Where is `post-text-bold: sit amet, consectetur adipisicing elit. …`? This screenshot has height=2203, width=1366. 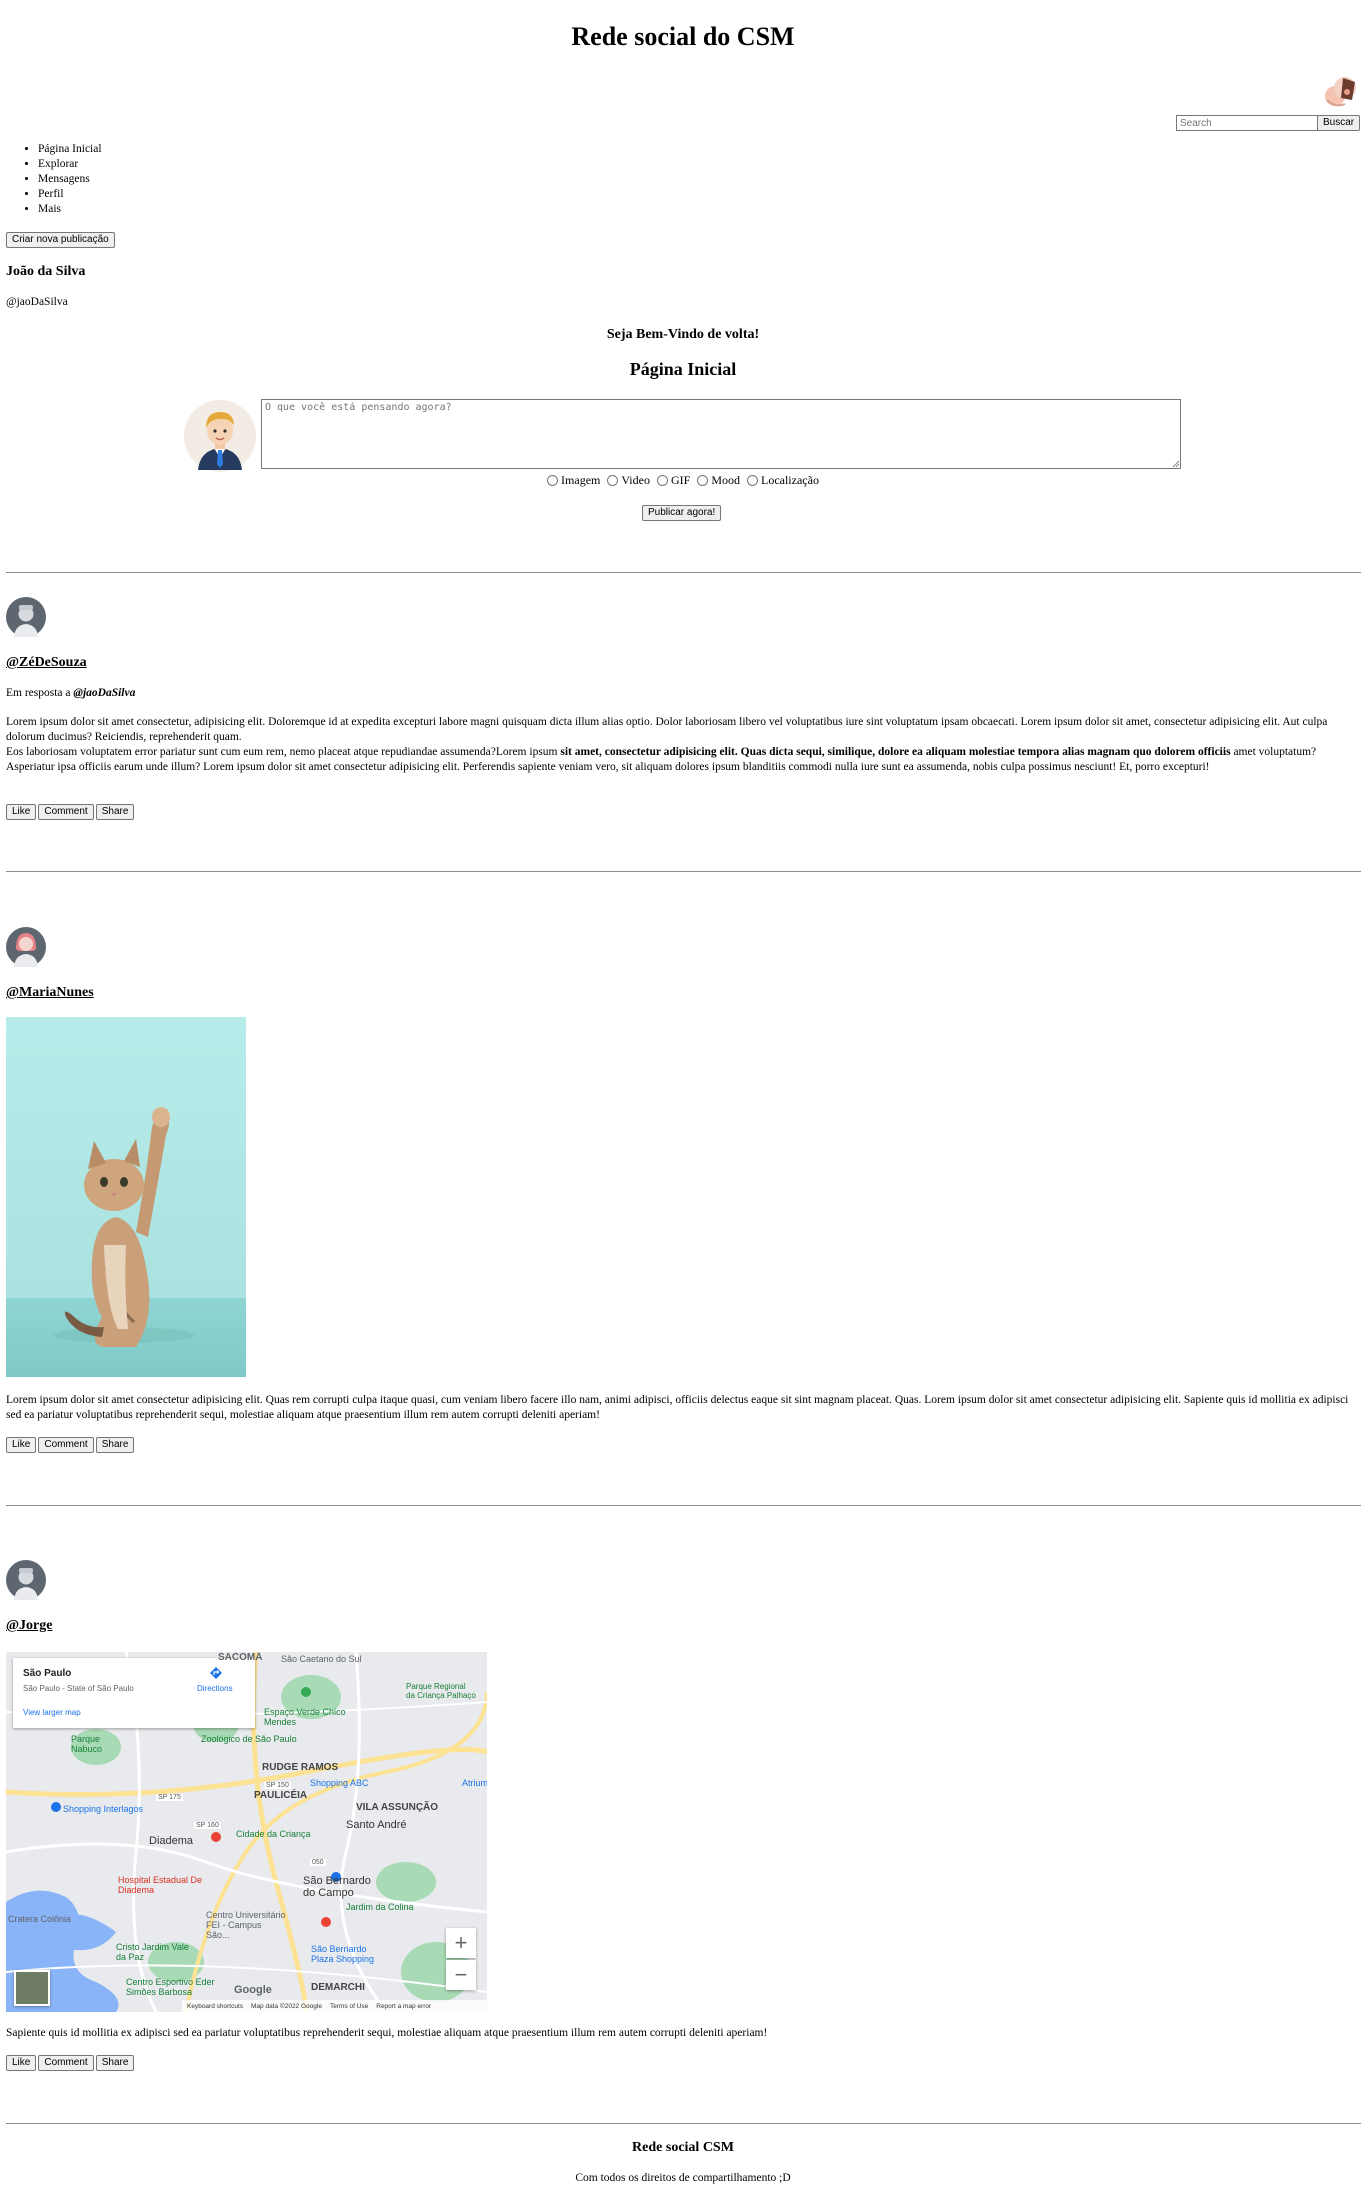
post-text-bold: sit amet, consectetur adipisicing elit. … is located at coordinates (895, 752).